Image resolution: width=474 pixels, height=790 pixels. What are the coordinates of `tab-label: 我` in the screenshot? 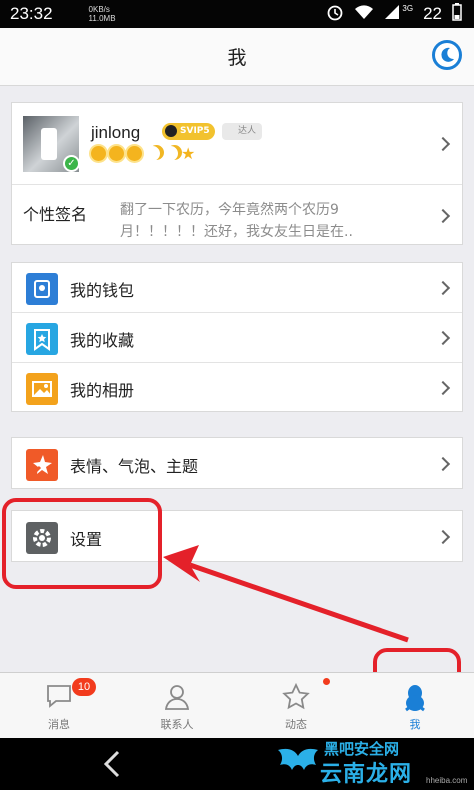 It's located at (415, 724).